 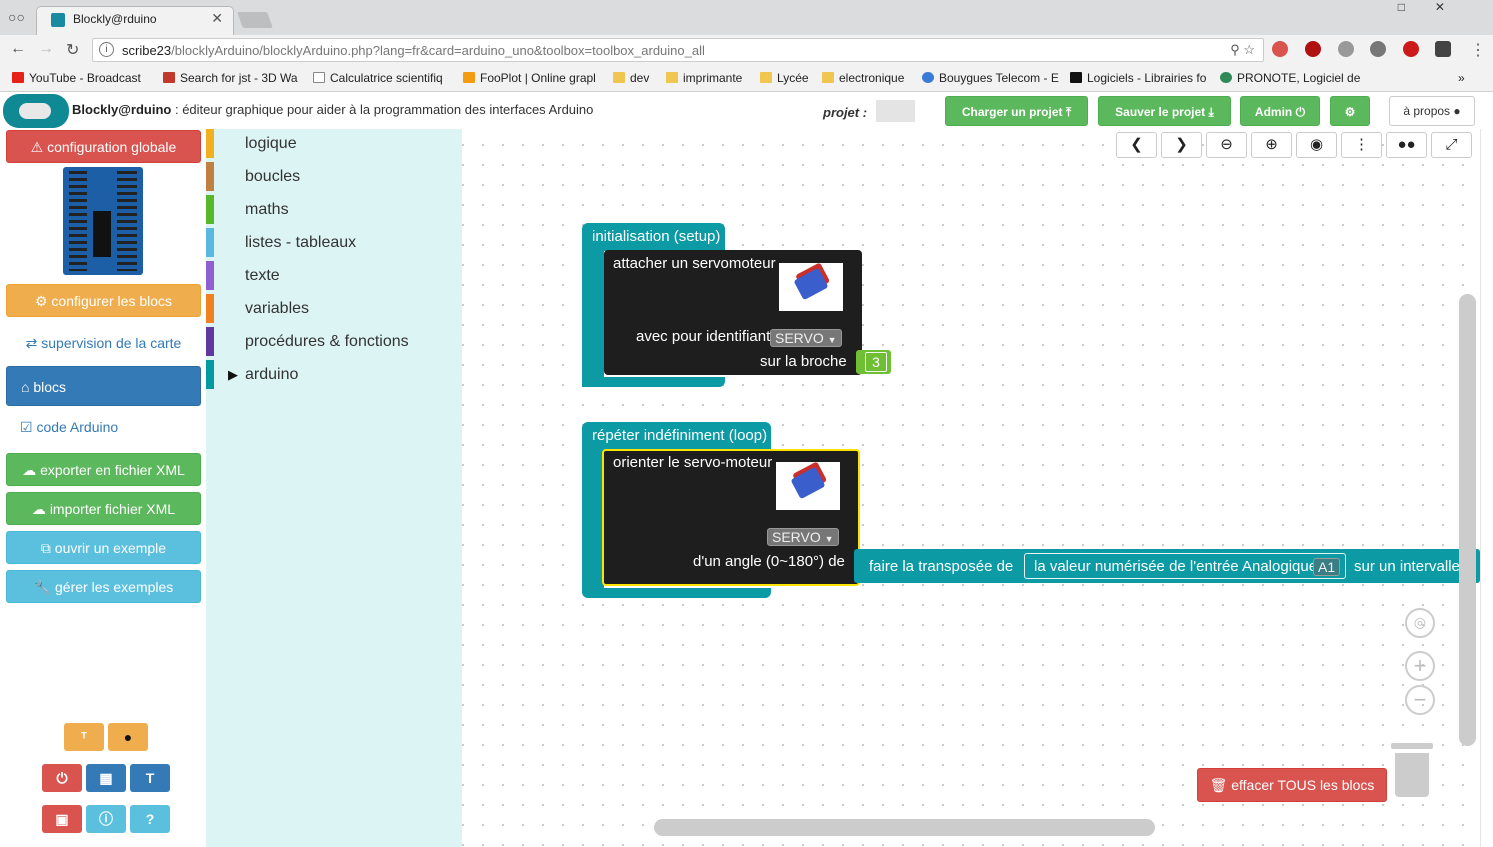 I want to click on bookmark-folder: Lycée, so click(x=784, y=78).